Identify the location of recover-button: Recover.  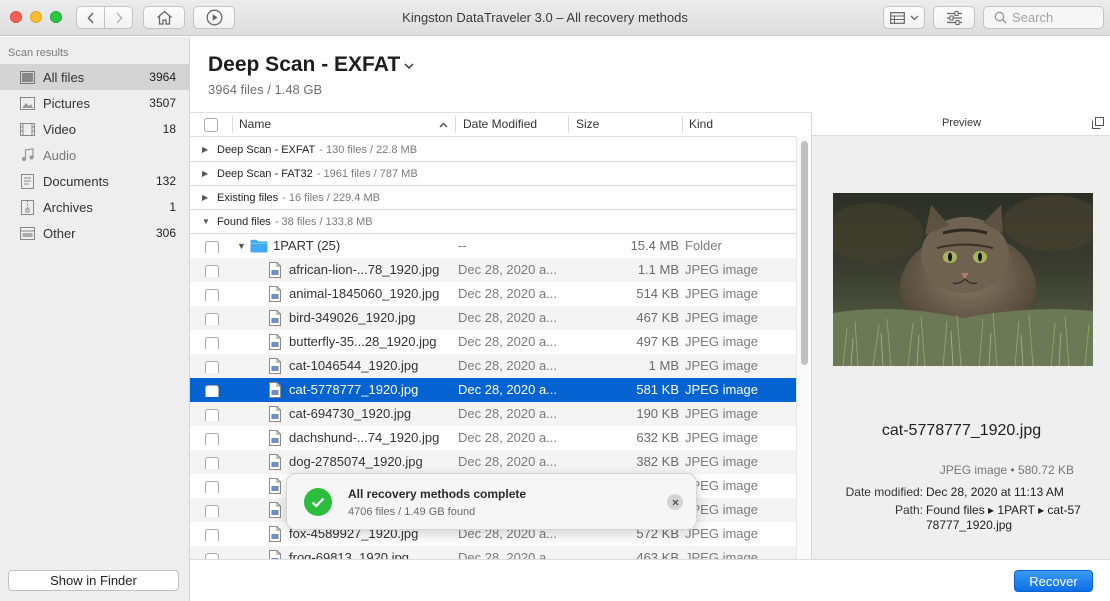
(1053, 581).